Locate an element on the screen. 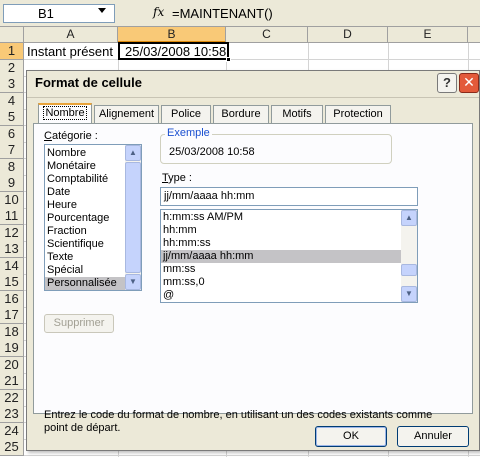 Image resolution: width=480 pixels, height=457 pixels. category-item: Fraction is located at coordinates (86, 231).